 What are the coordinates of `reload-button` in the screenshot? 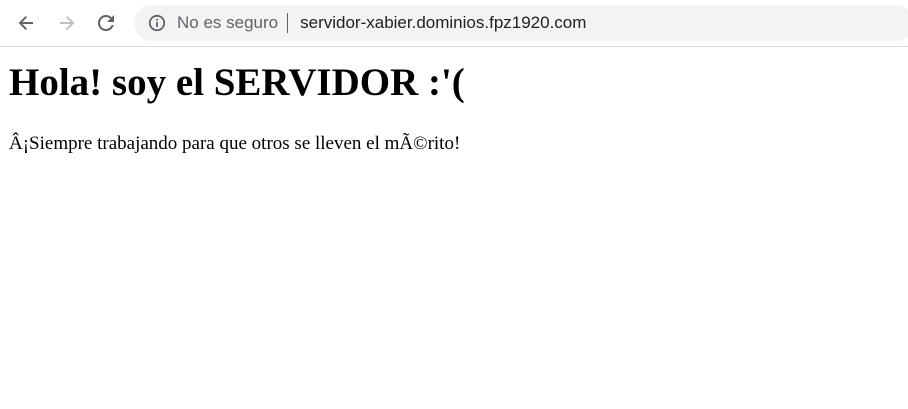 It's located at (106, 23).